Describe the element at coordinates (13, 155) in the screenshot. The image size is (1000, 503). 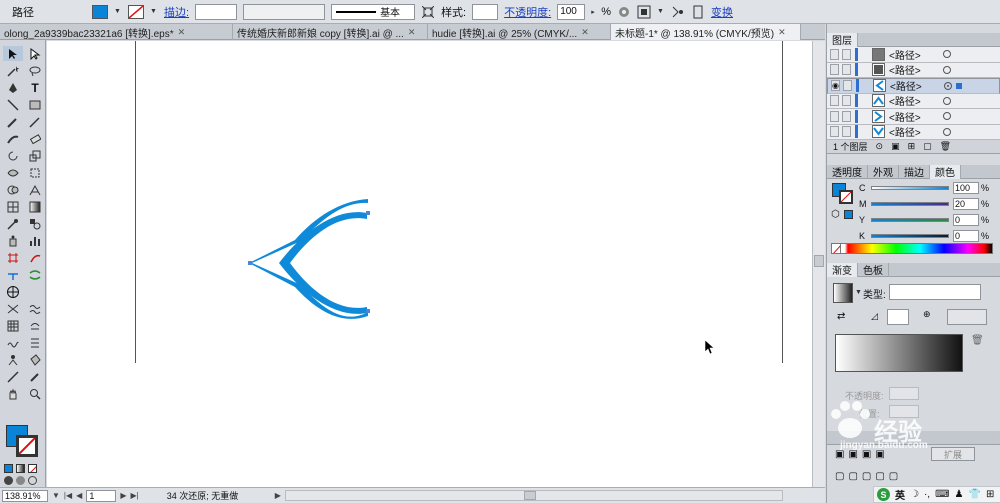
I see `rotate-tool-icon` at that location.